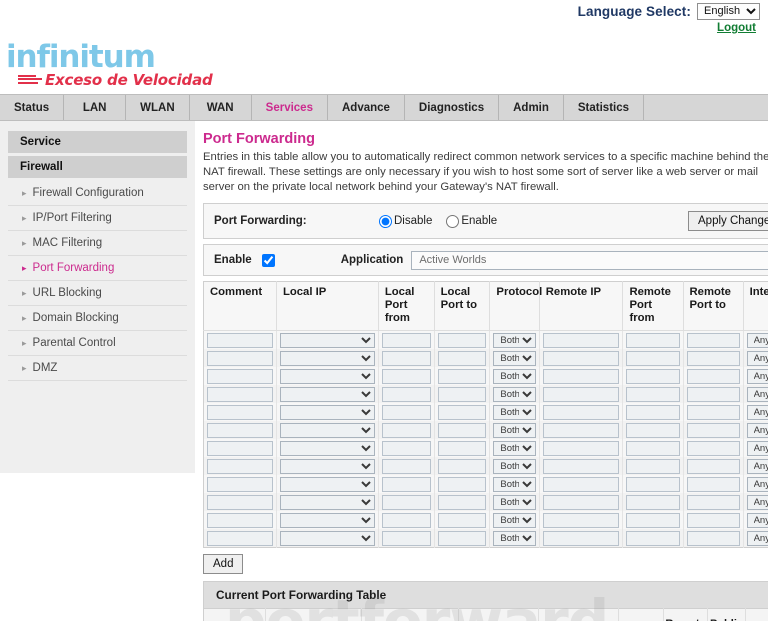 This screenshot has width=768, height=621. I want to click on sidebar-item-url-blocking: ▸ URL Blocking, so click(97, 293).